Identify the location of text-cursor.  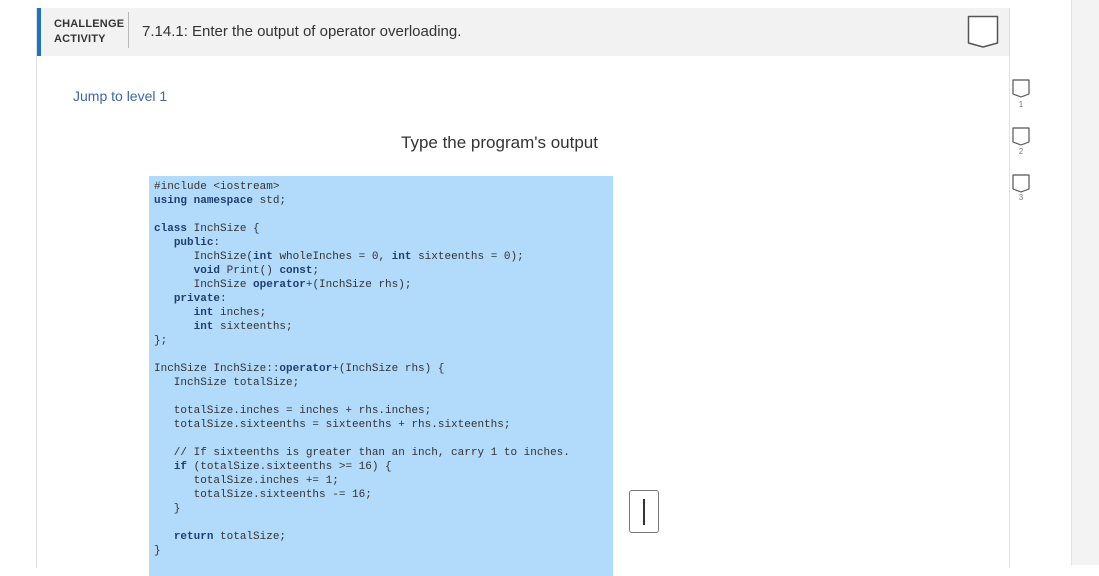
(644, 512).